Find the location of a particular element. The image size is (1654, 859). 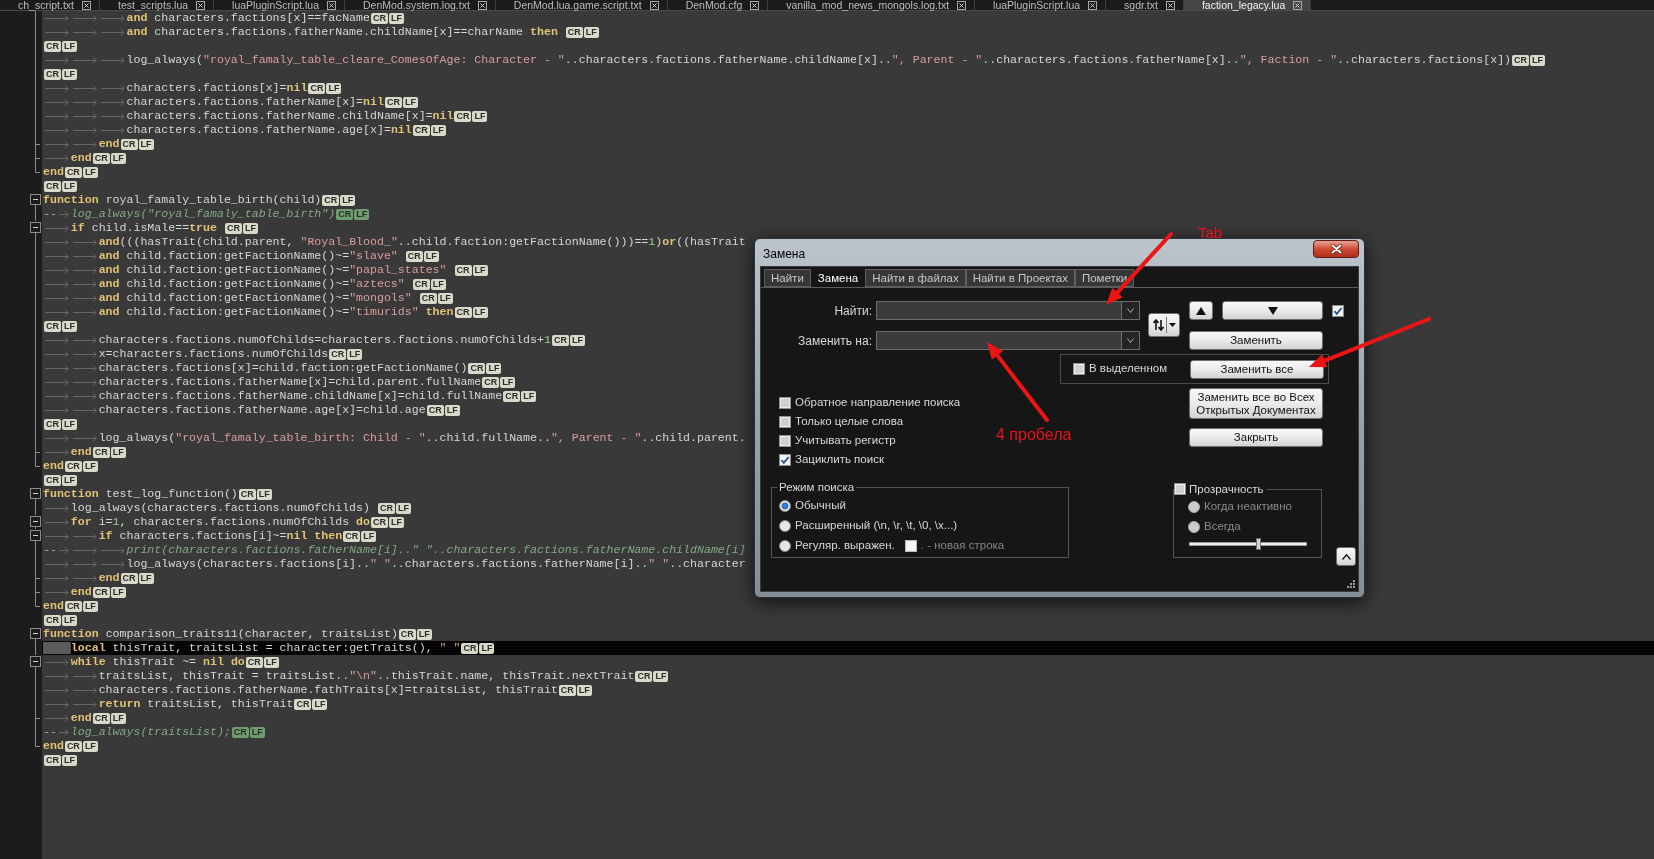

slider-thumb is located at coordinates (1259, 544).